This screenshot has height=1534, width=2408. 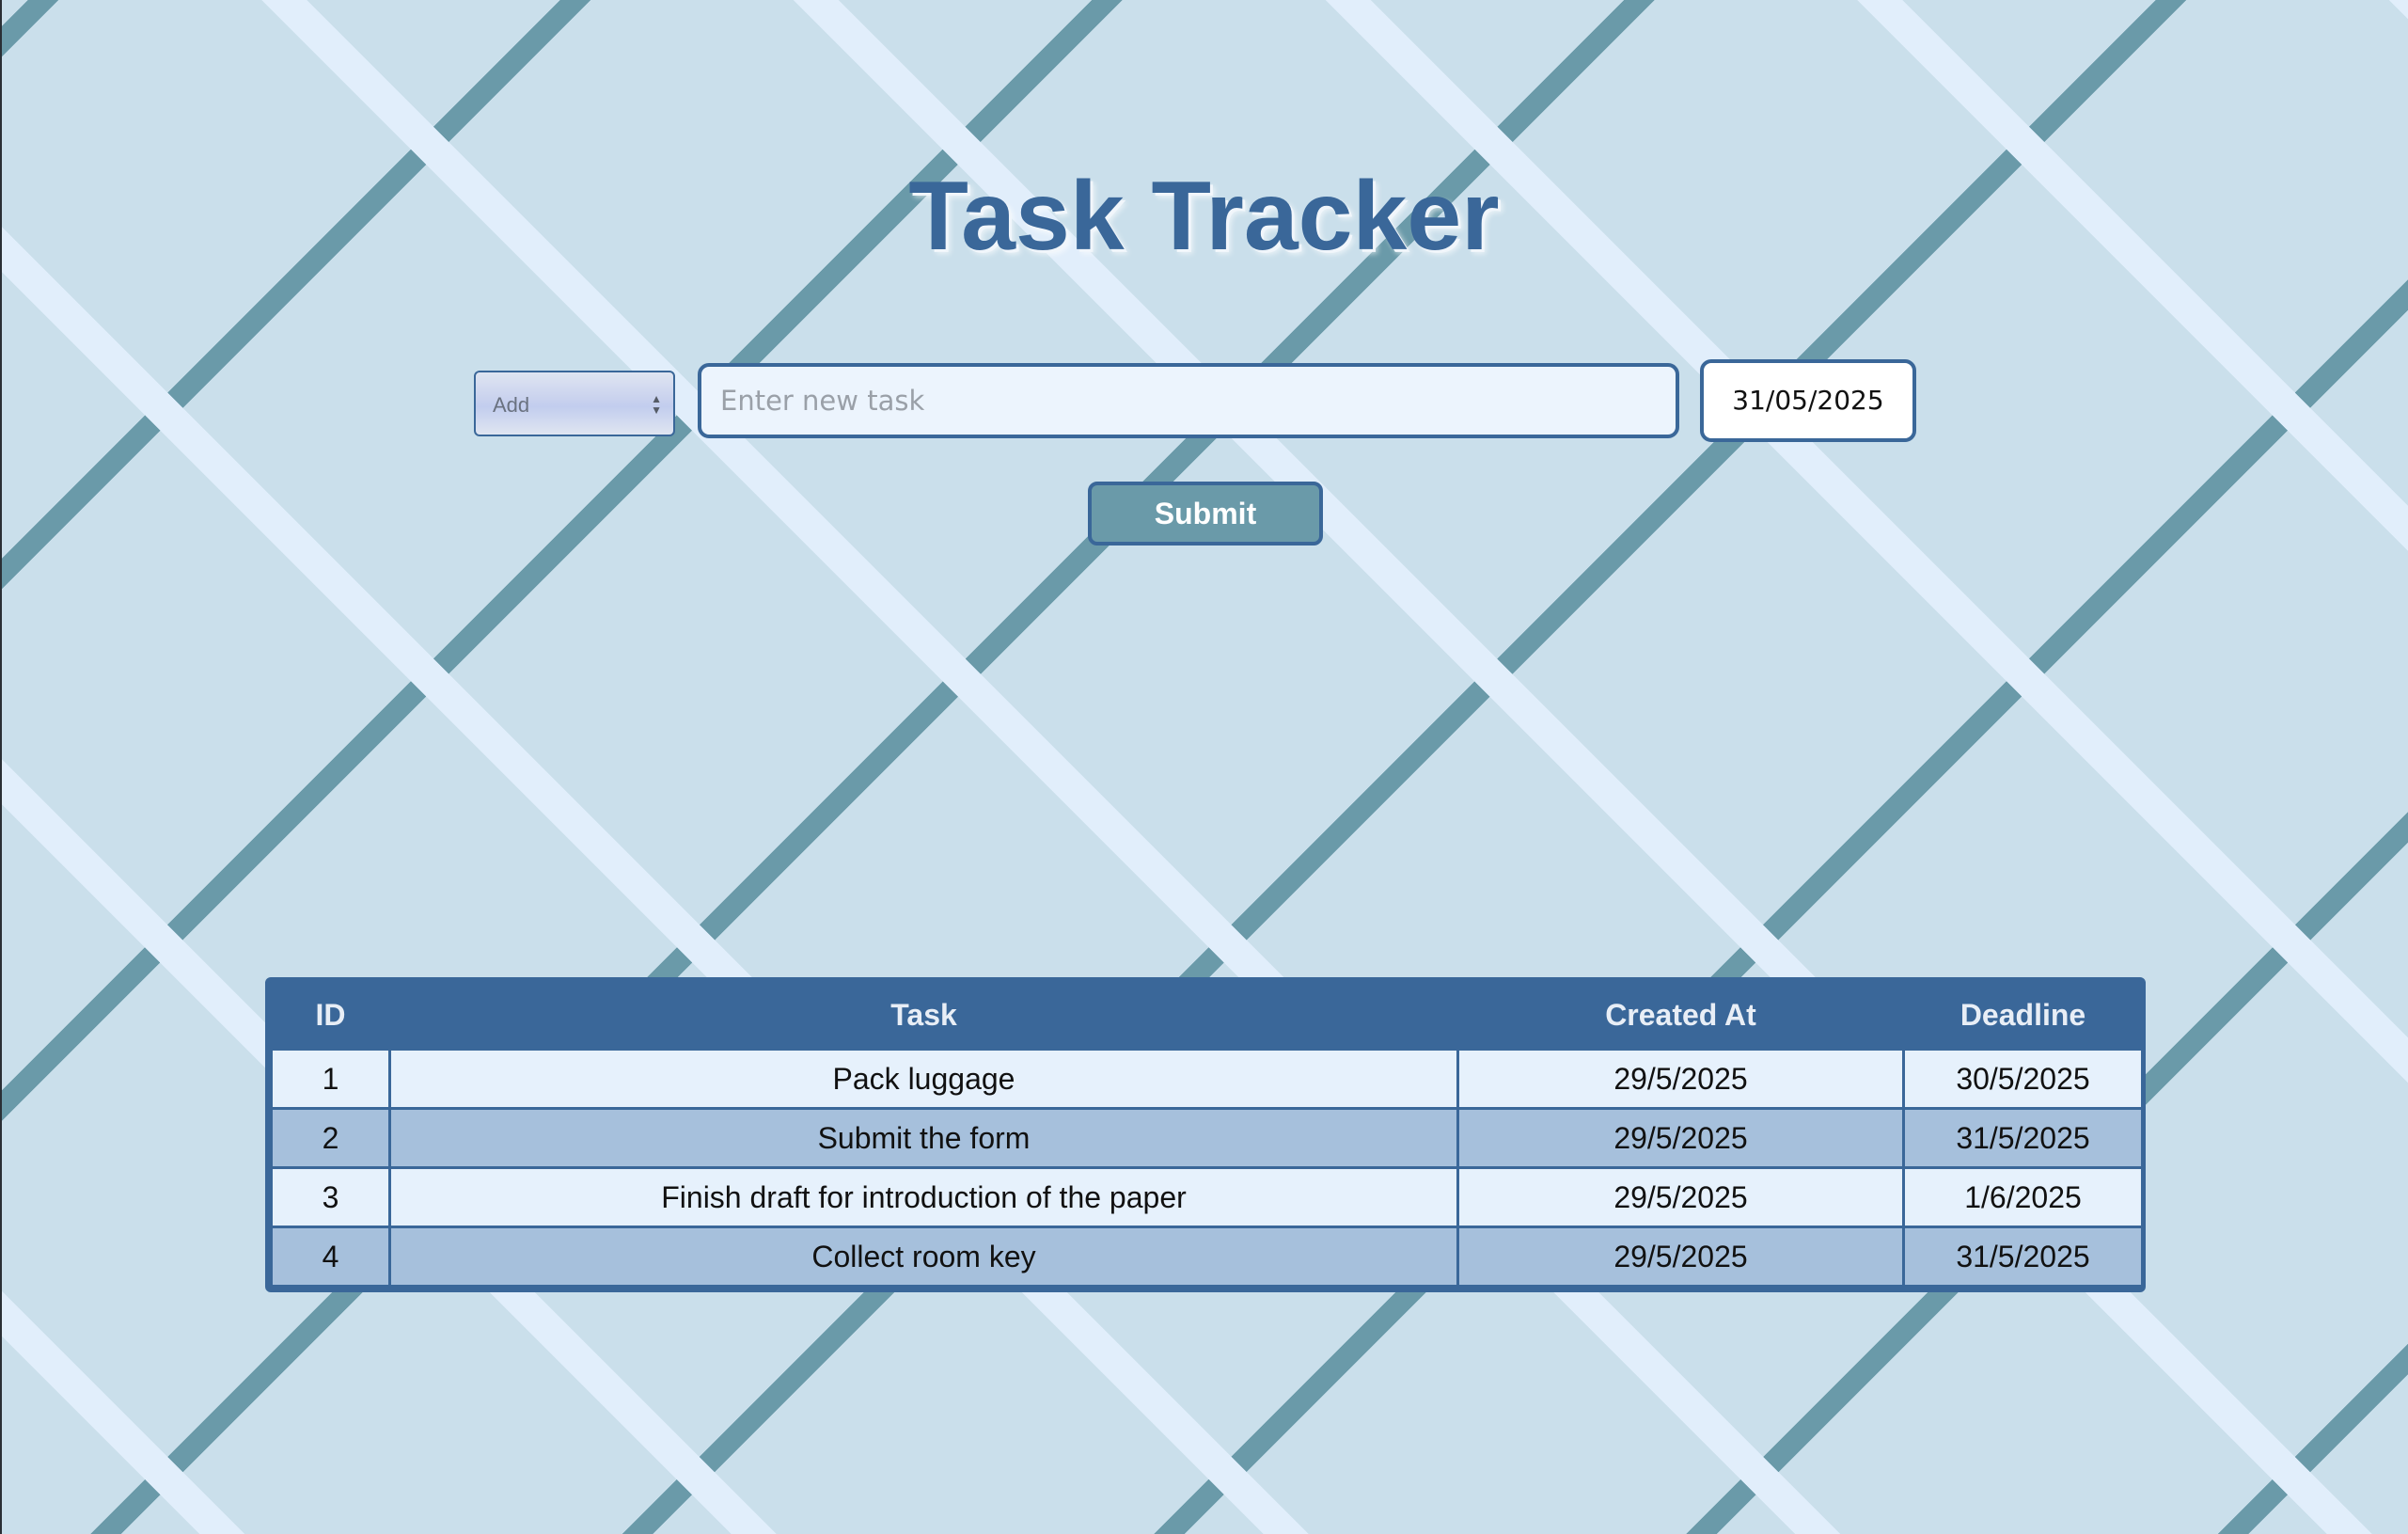 I want to click on cell-id: 2, so click(x=330, y=1138).